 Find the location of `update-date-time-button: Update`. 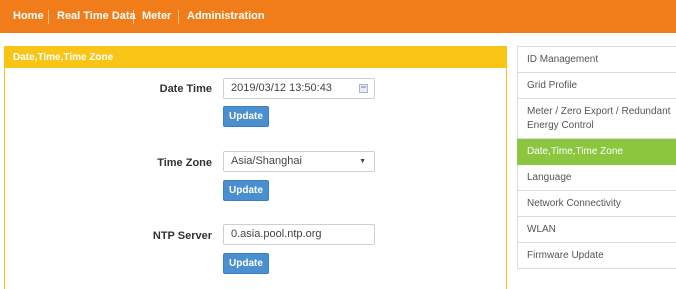

update-date-time-button: Update is located at coordinates (246, 116).